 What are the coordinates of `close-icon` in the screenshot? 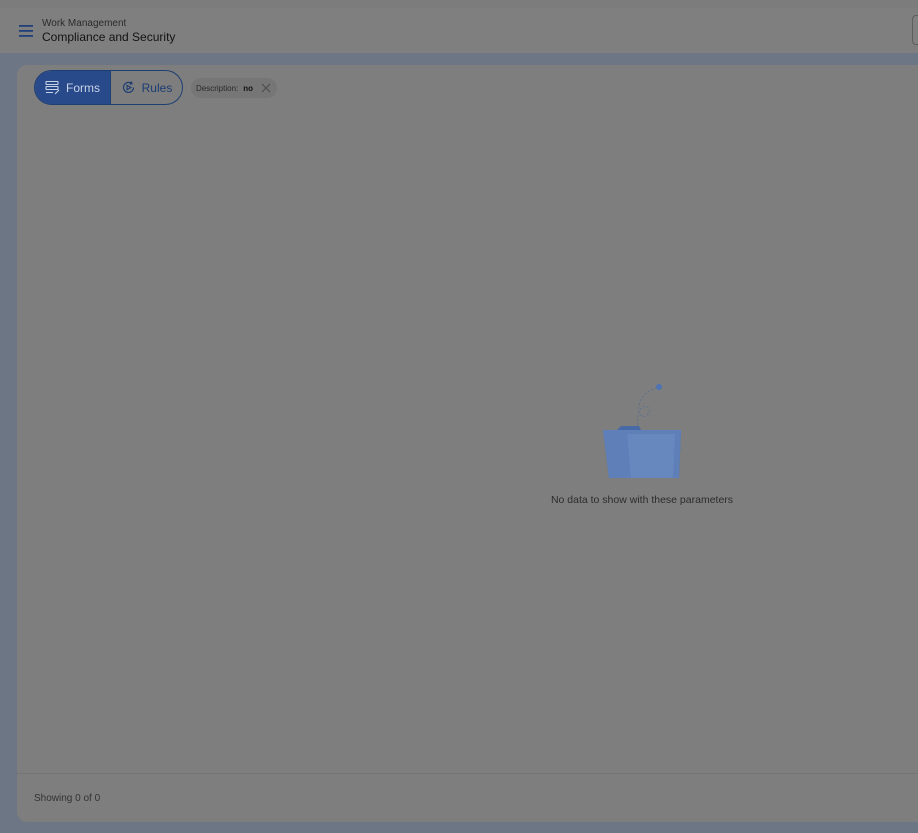 It's located at (266, 88).